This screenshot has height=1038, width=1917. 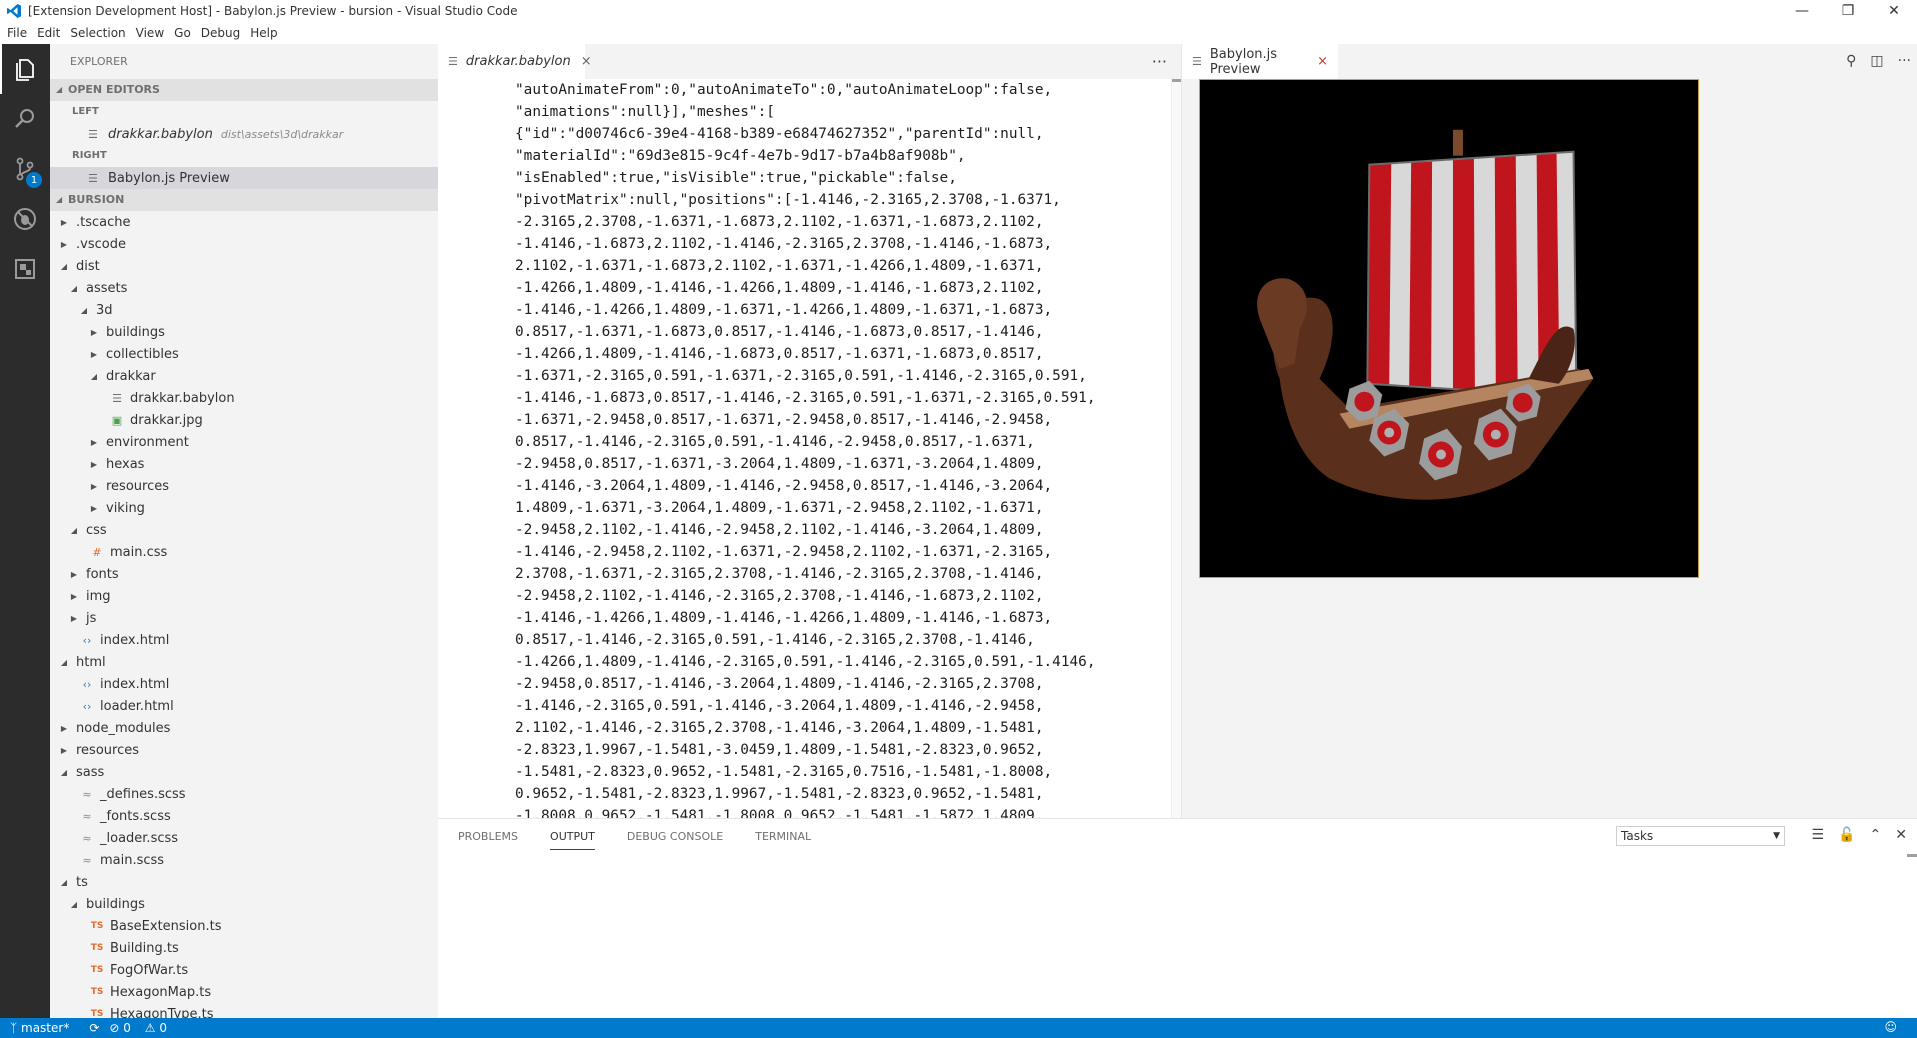 I want to click on sync-icon: ⟳, so click(x=94, y=1028).